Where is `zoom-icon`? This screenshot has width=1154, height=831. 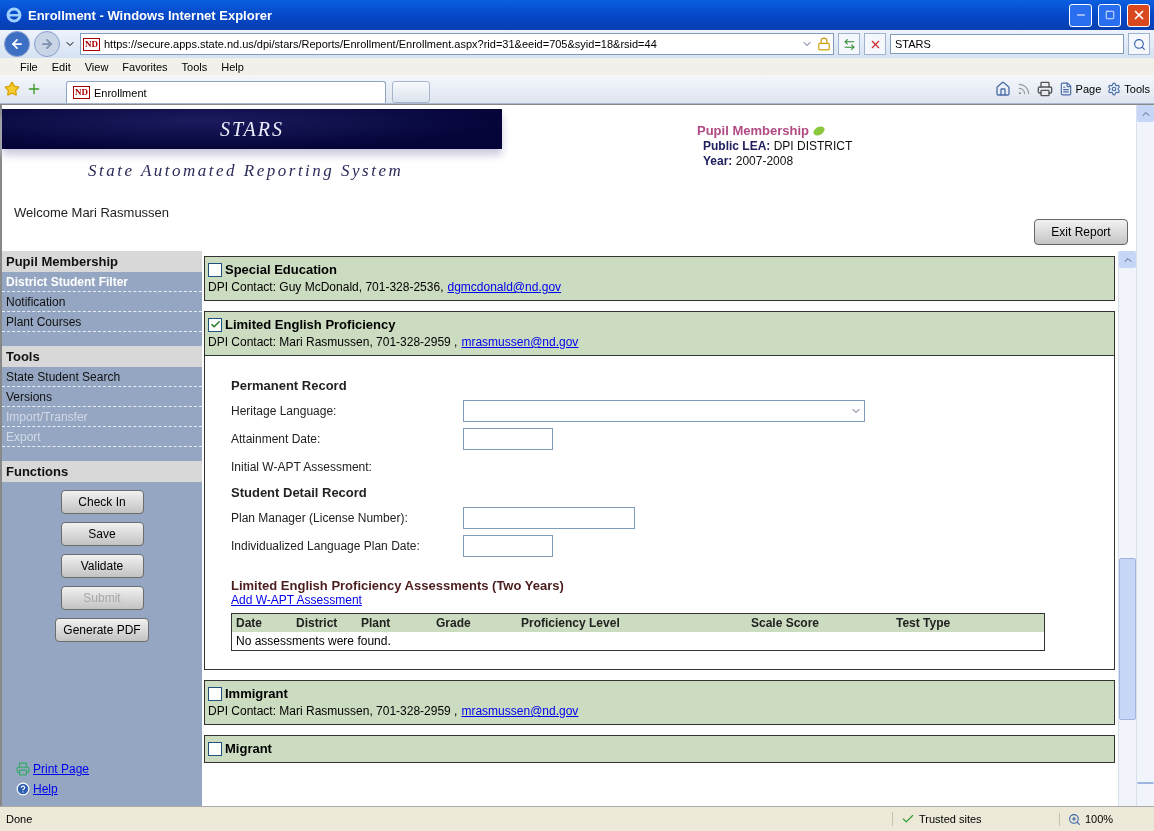 zoom-icon is located at coordinates (1074, 819).